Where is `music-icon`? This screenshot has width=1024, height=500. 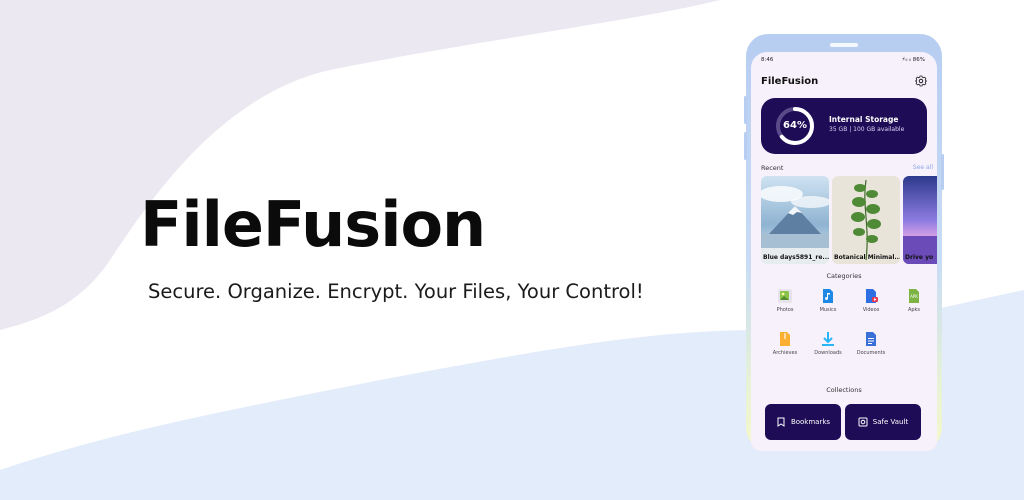 music-icon is located at coordinates (828, 296).